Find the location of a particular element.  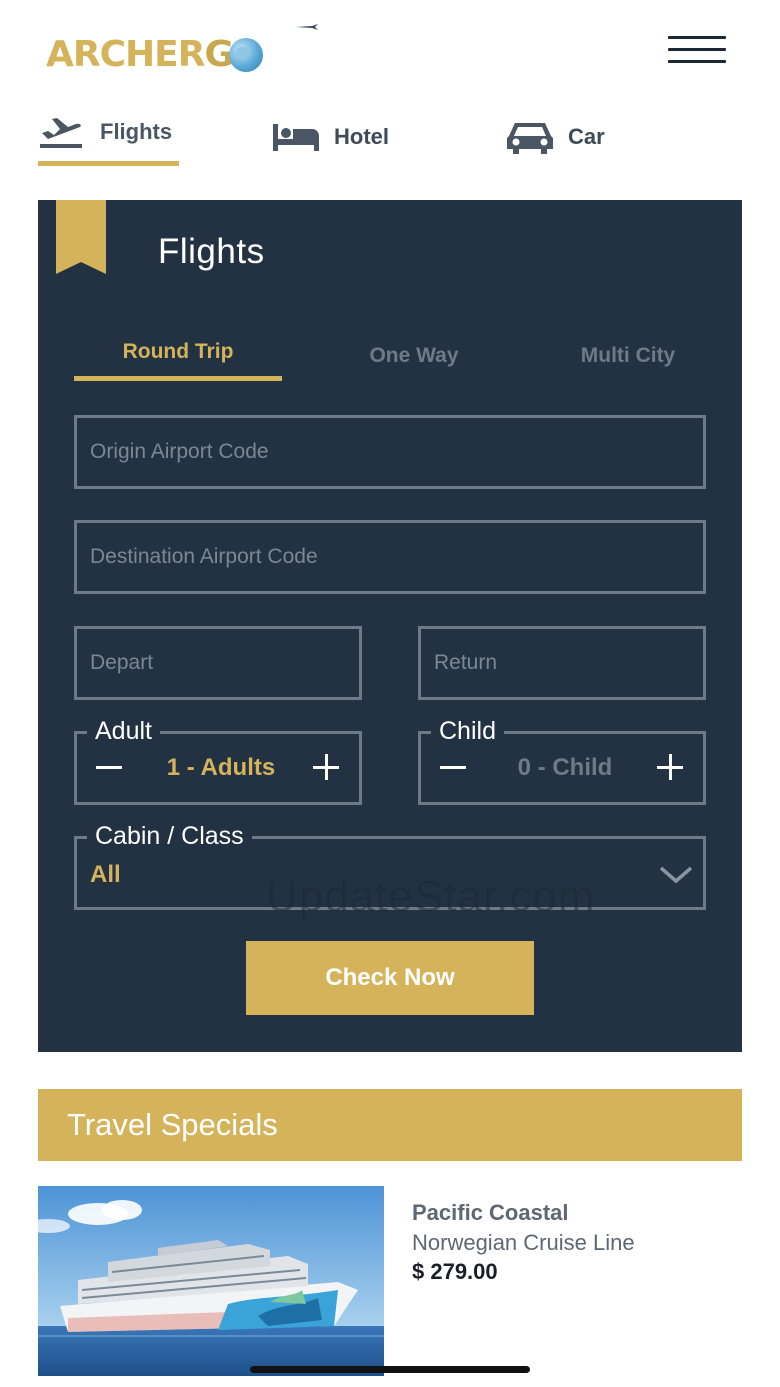

origin-field is located at coordinates (390, 452).